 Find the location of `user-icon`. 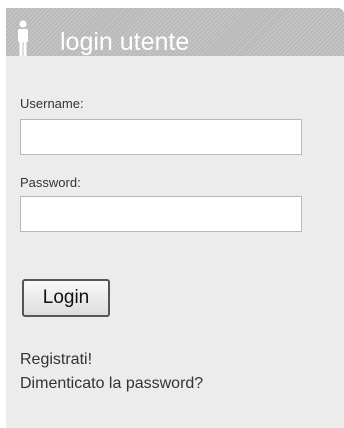

user-icon is located at coordinates (23, 38).